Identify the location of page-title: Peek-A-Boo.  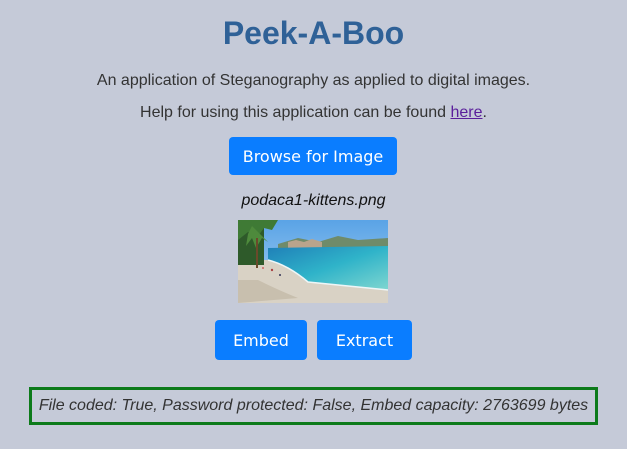
(313, 33).